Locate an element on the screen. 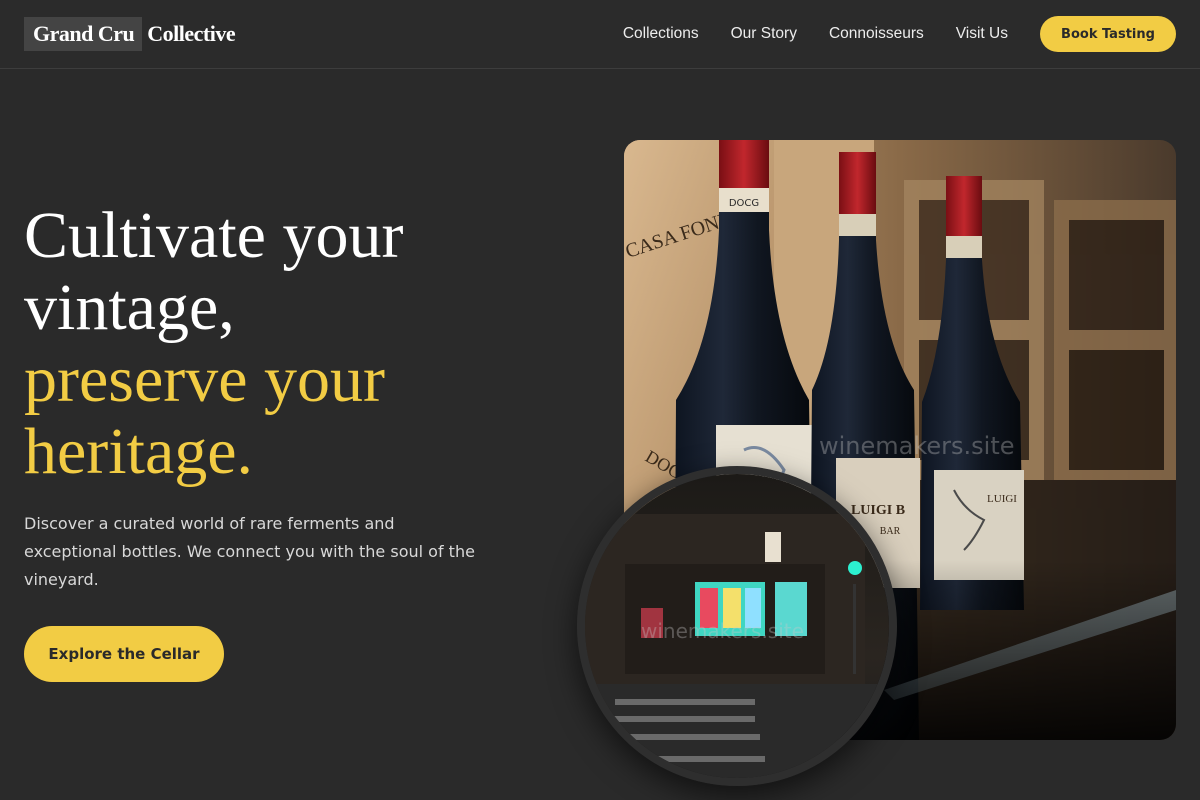 This screenshot has height=800, width=1200. nav-visit-us: Visit Us is located at coordinates (982, 34).